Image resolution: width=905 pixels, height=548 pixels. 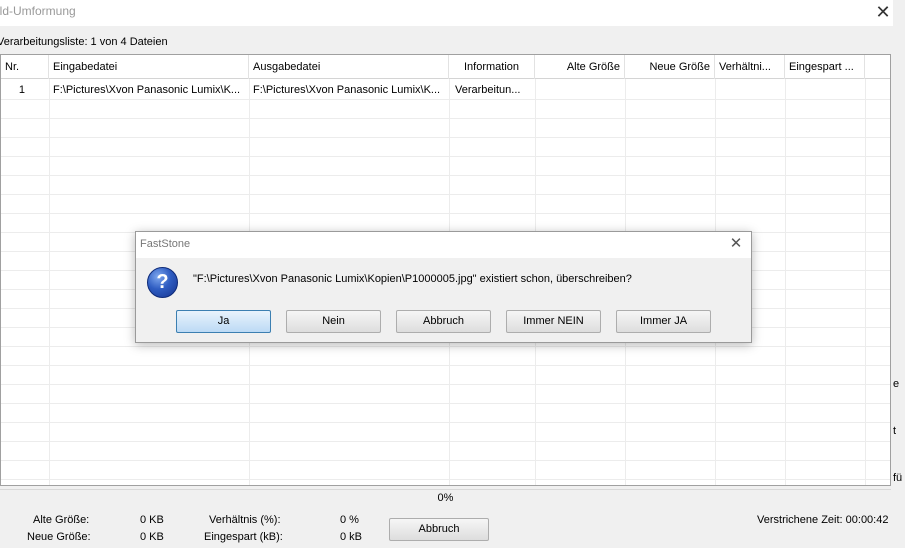 What do you see at coordinates (349, 67) in the screenshot?
I see `column-header-output-file: Ausgabedatei` at bounding box center [349, 67].